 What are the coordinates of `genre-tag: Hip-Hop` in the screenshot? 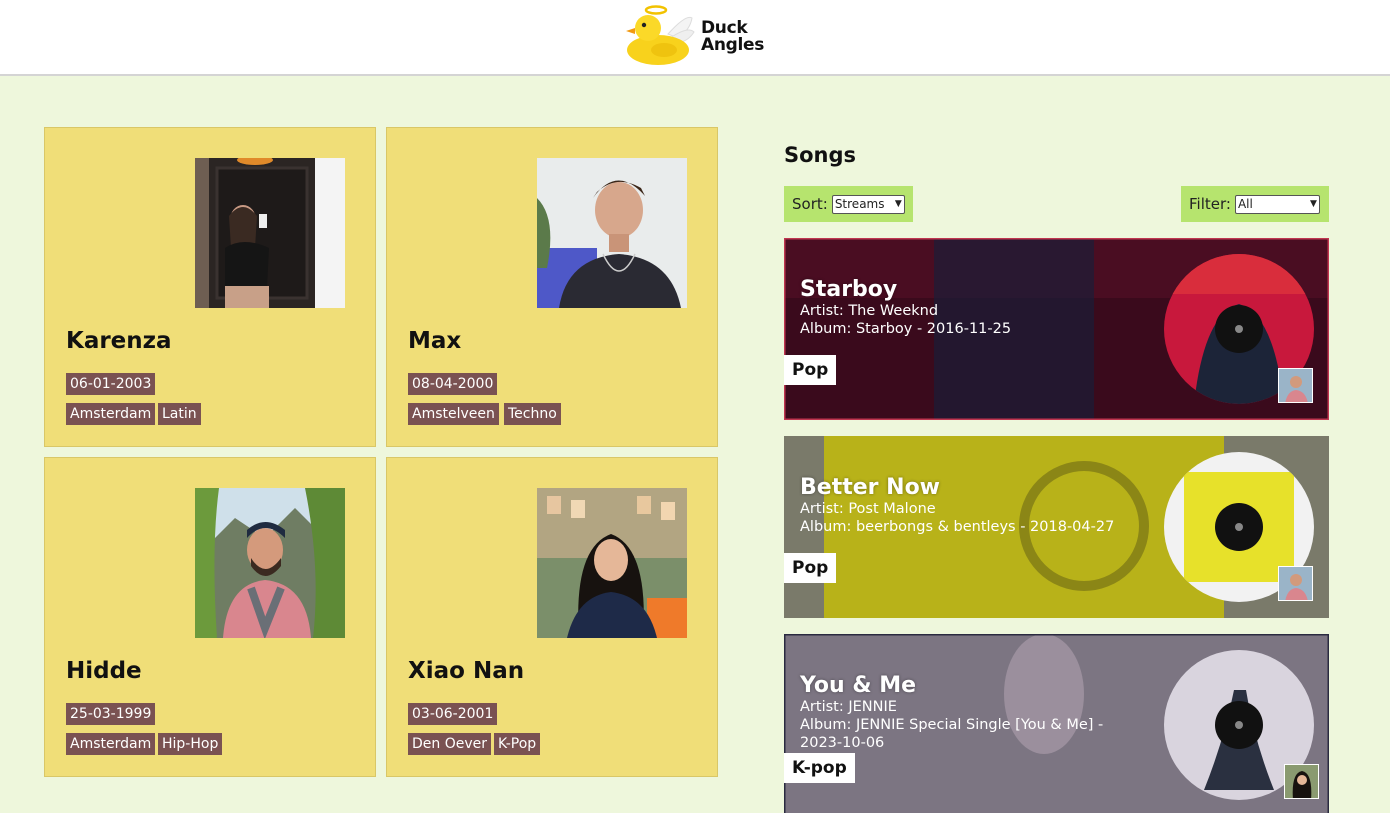 It's located at (190, 744).